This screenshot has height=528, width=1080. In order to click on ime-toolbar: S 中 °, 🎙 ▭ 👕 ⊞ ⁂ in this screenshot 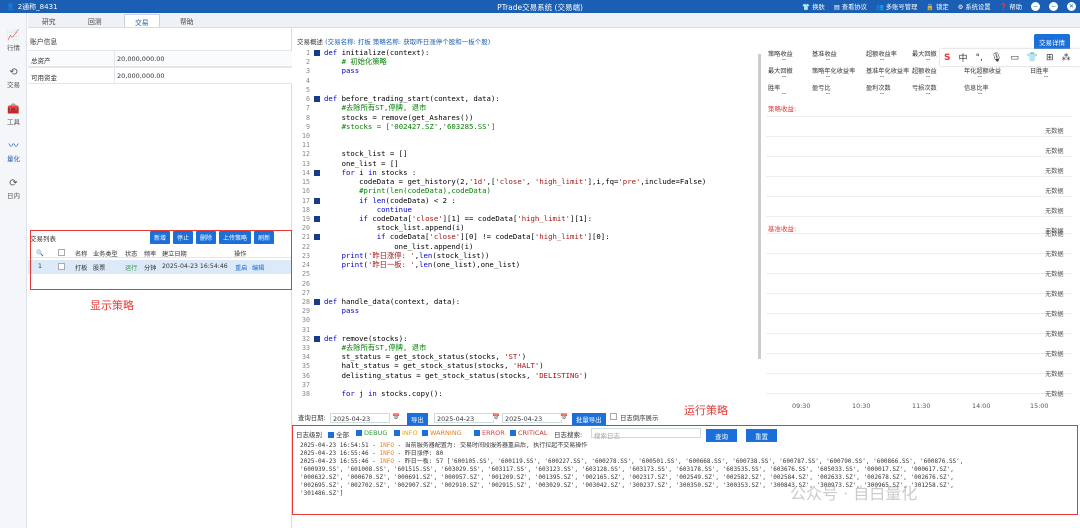, I will do `click(1010, 57)`.